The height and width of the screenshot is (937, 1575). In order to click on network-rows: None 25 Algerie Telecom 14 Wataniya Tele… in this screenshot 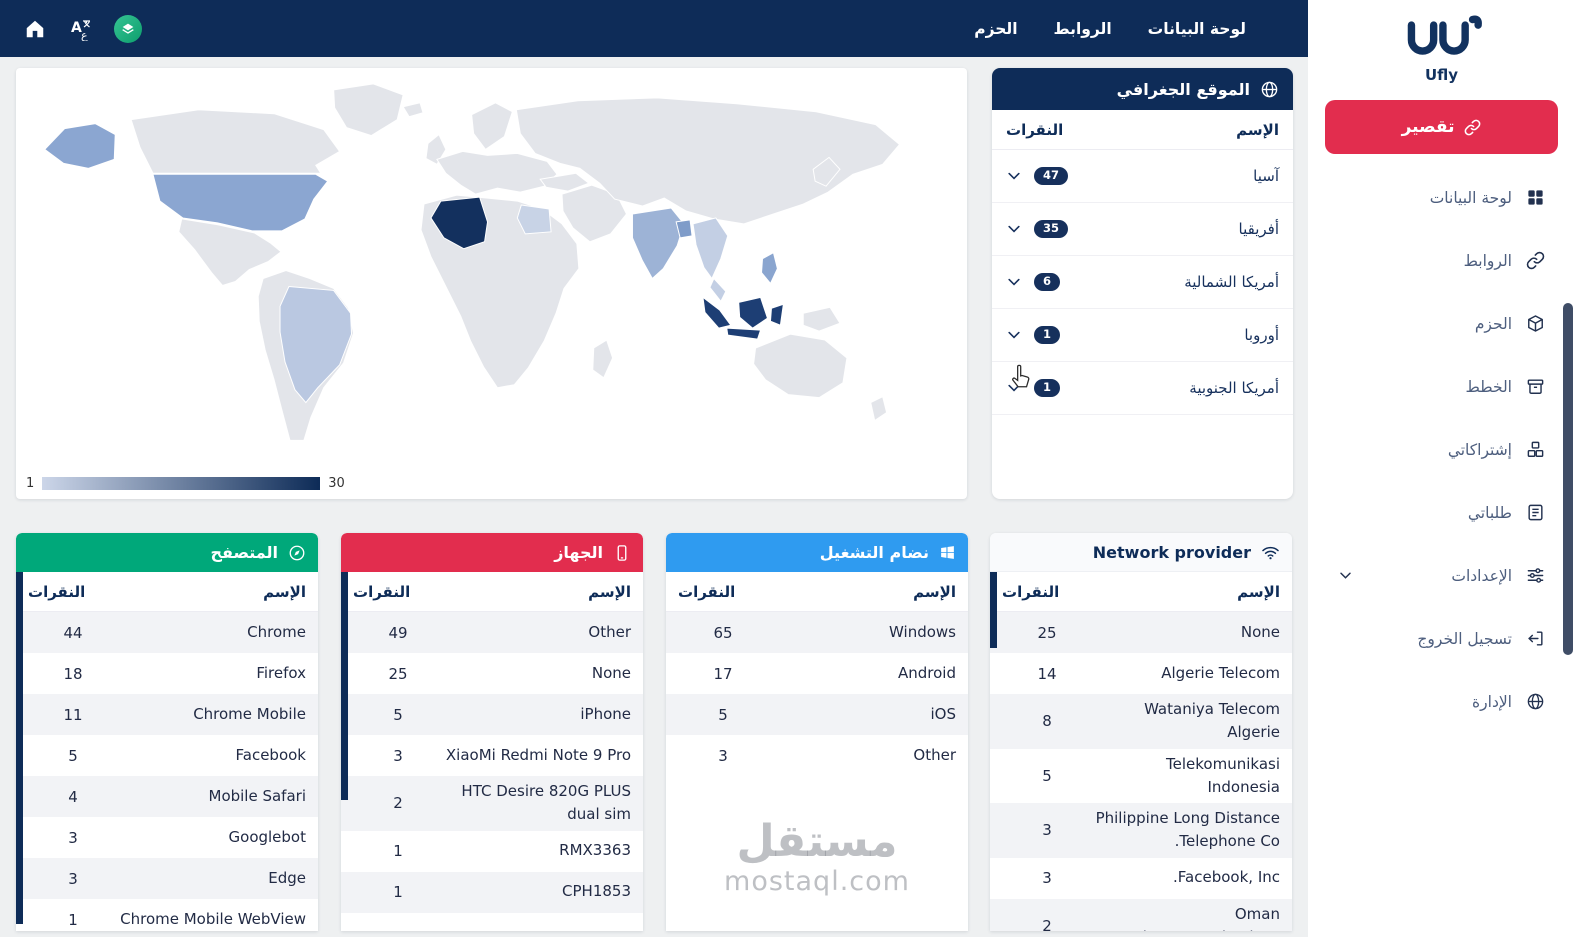, I will do `click(1141, 771)`.